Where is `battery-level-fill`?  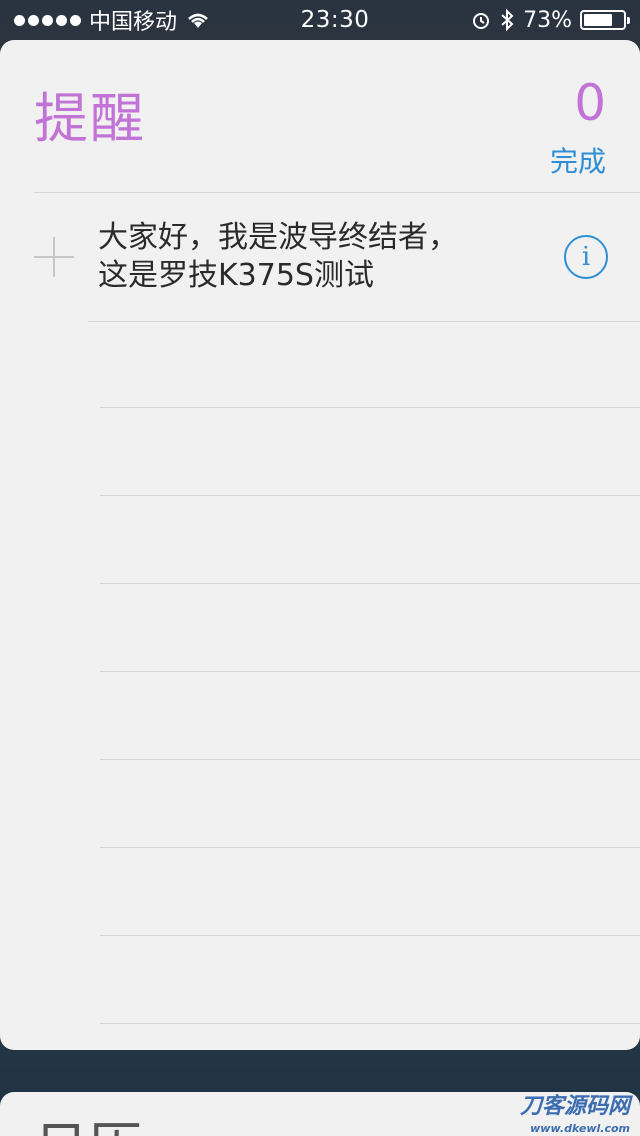
battery-level-fill is located at coordinates (598, 20).